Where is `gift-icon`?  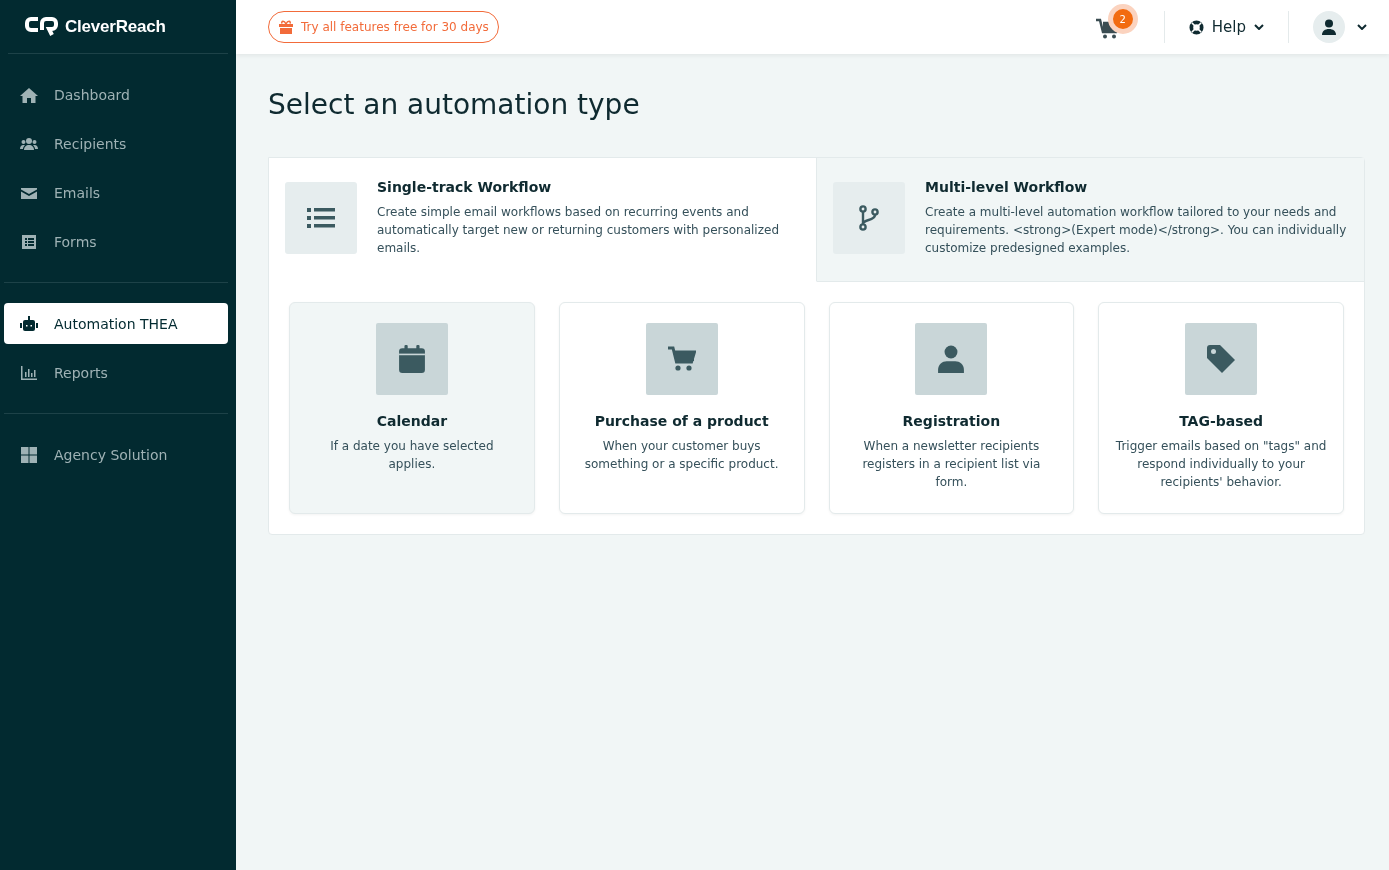 gift-icon is located at coordinates (286, 27).